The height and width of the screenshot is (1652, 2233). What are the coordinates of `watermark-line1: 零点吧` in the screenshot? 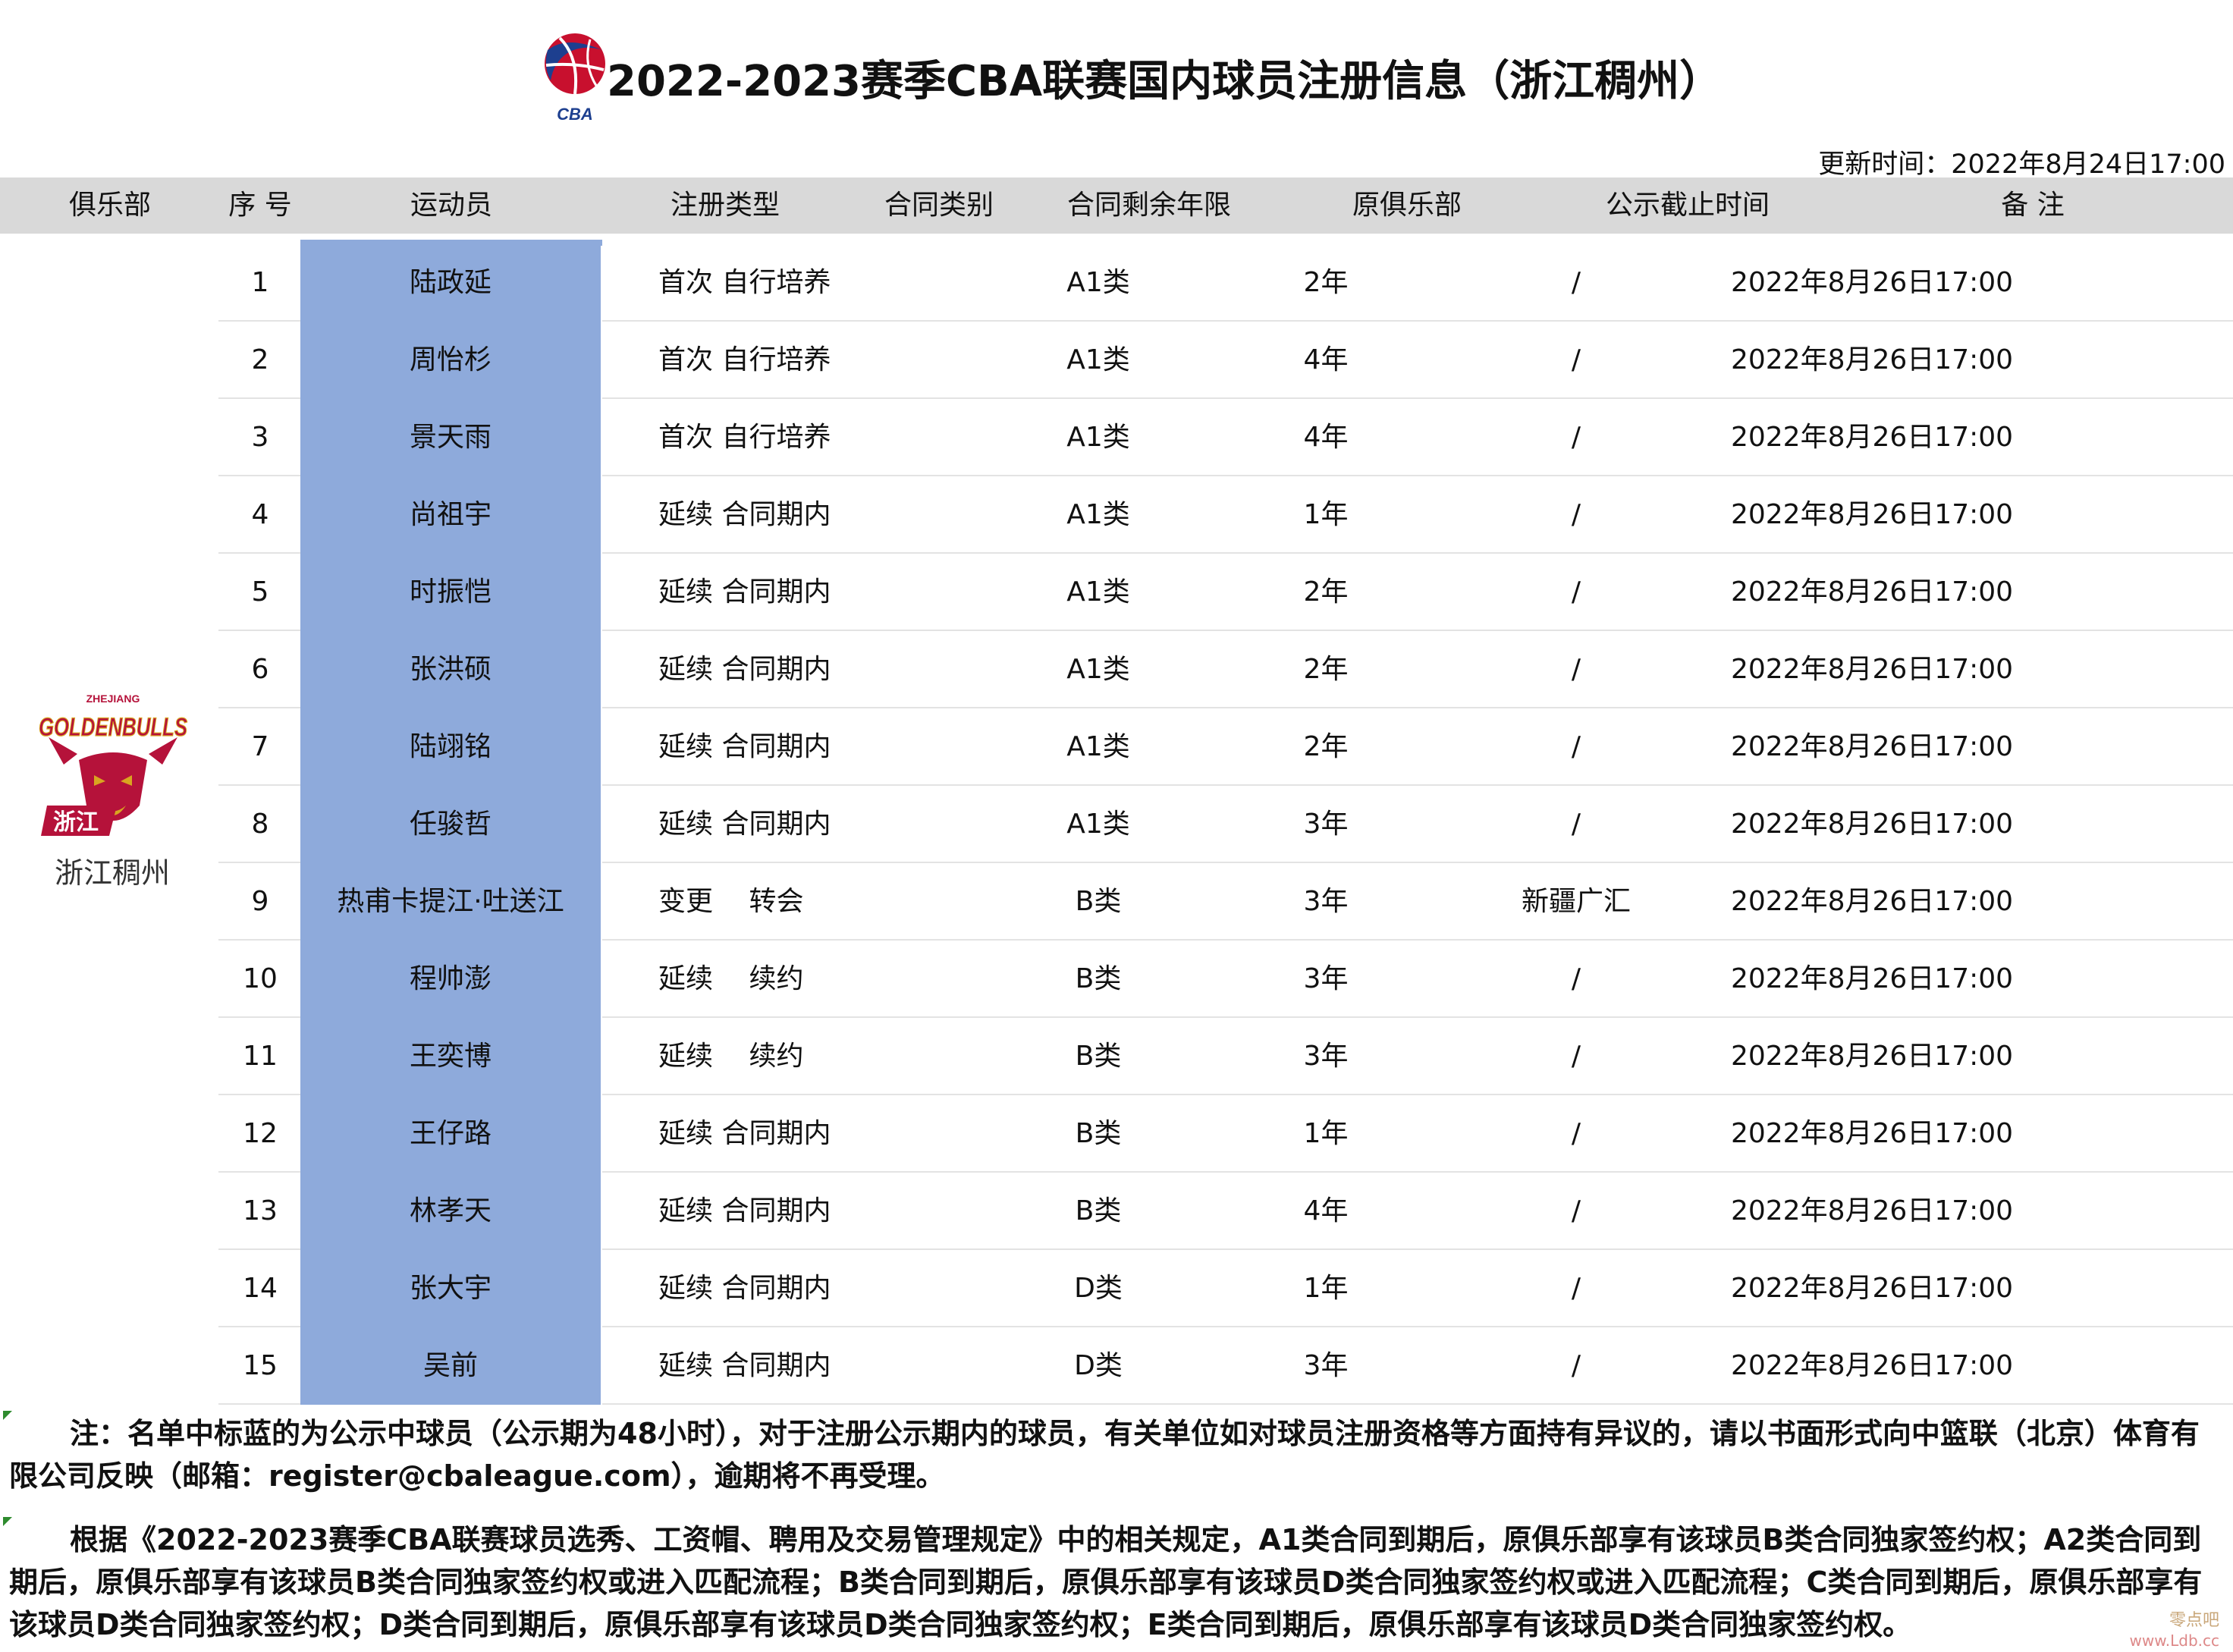 It's located at (2194, 1621).